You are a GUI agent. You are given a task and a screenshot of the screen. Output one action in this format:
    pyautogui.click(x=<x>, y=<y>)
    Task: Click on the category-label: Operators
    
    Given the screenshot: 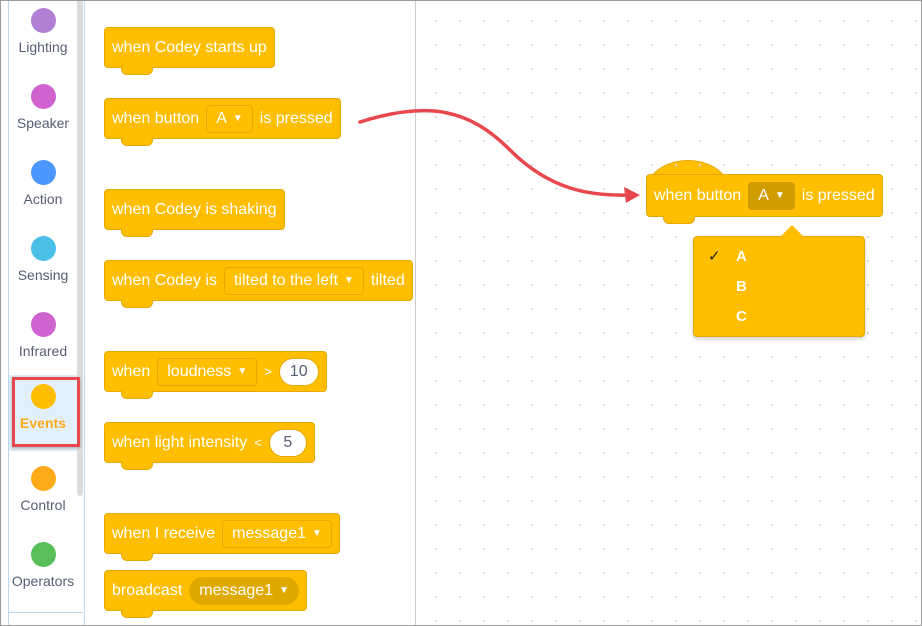 What is the action you would take?
    pyautogui.click(x=43, y=581)
    